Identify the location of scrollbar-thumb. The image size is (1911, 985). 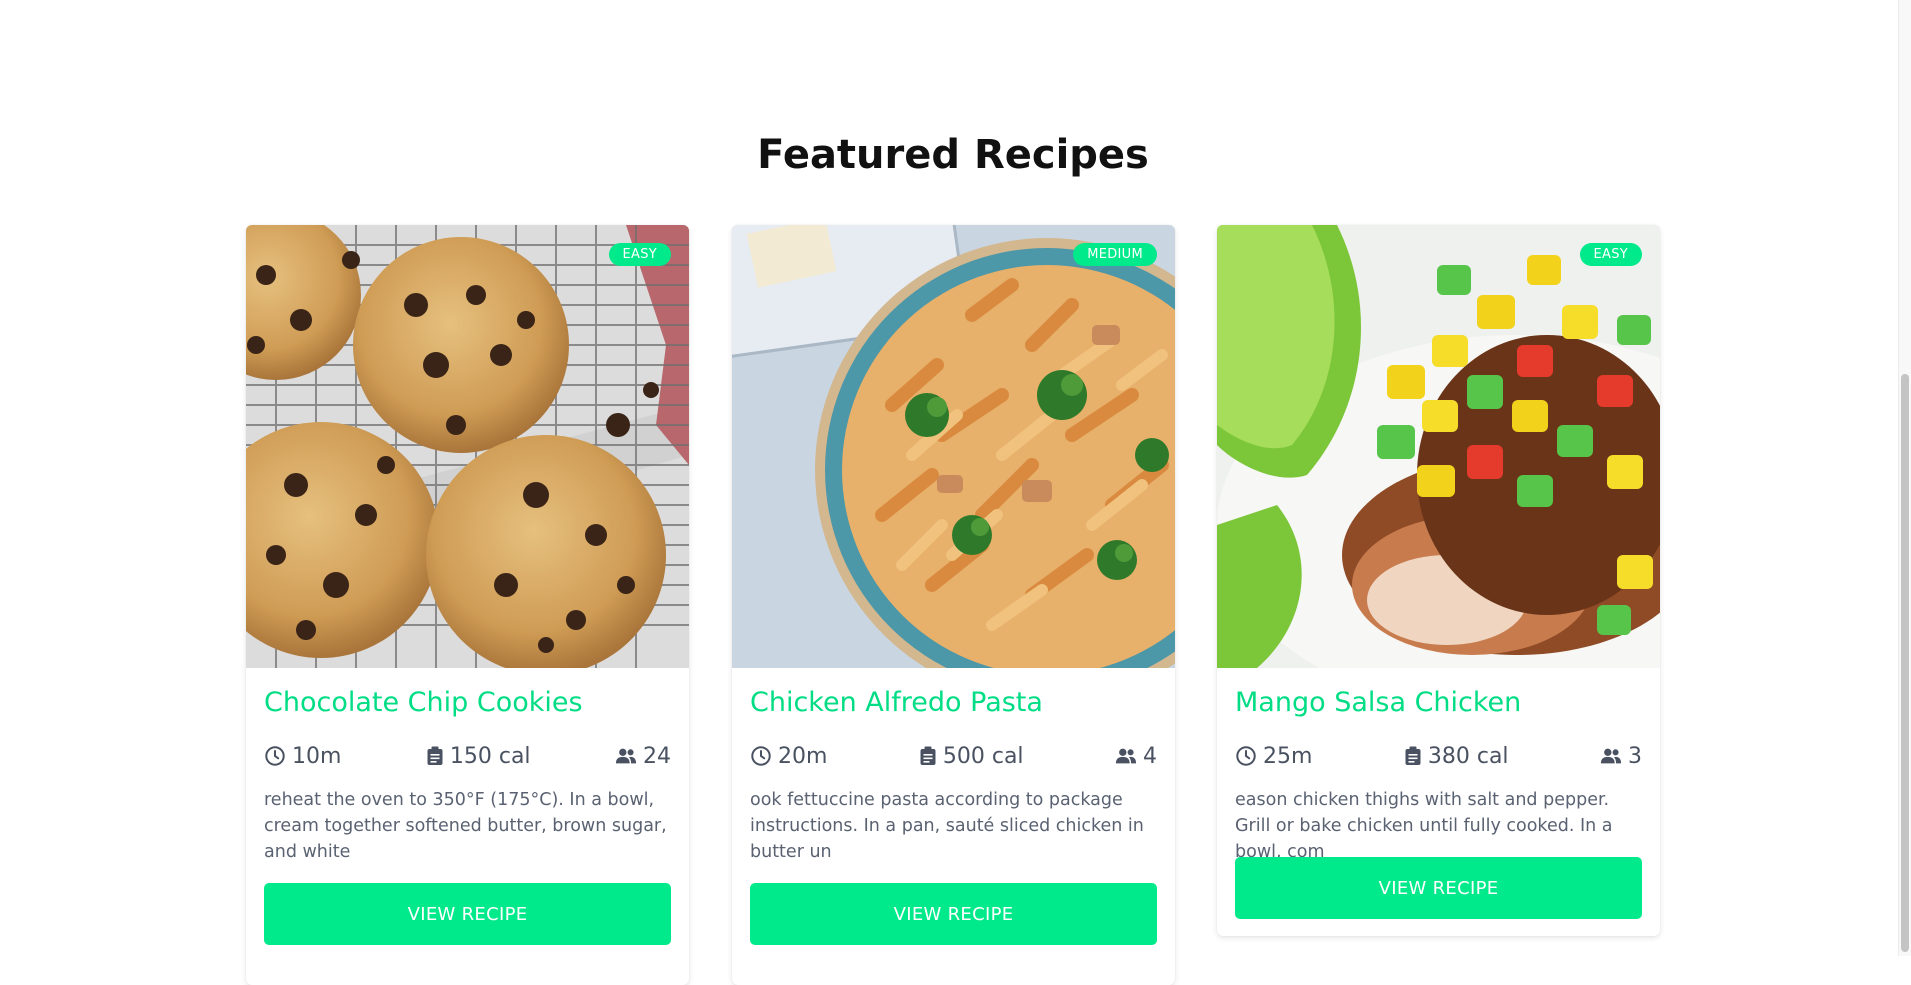
(1905, 663).